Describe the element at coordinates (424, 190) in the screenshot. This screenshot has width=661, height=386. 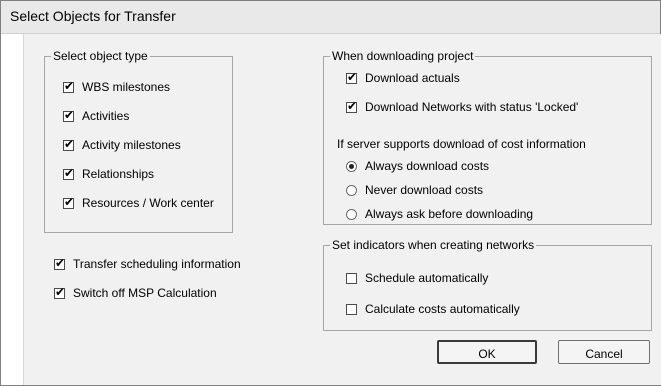
I see `never-download-label: Never download costs` at that location.